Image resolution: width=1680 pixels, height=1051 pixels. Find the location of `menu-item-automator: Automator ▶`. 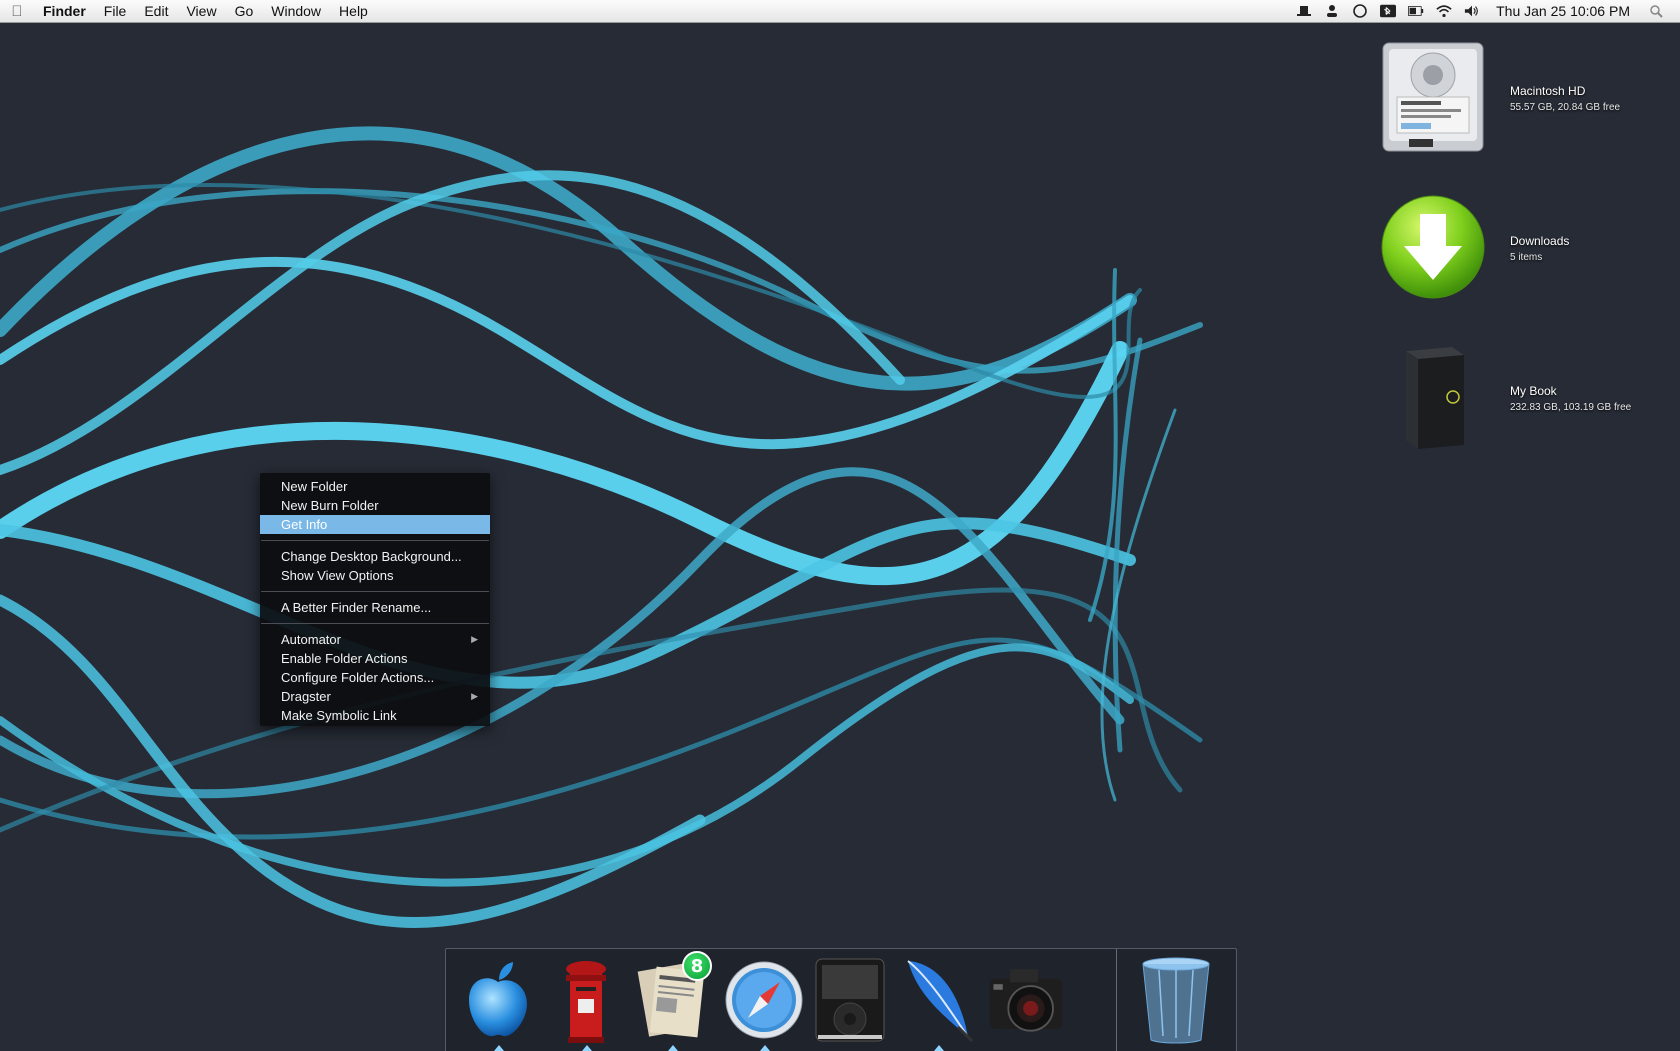

menu-item-automator: Automator ▶ is located at coordinates (375, 639).